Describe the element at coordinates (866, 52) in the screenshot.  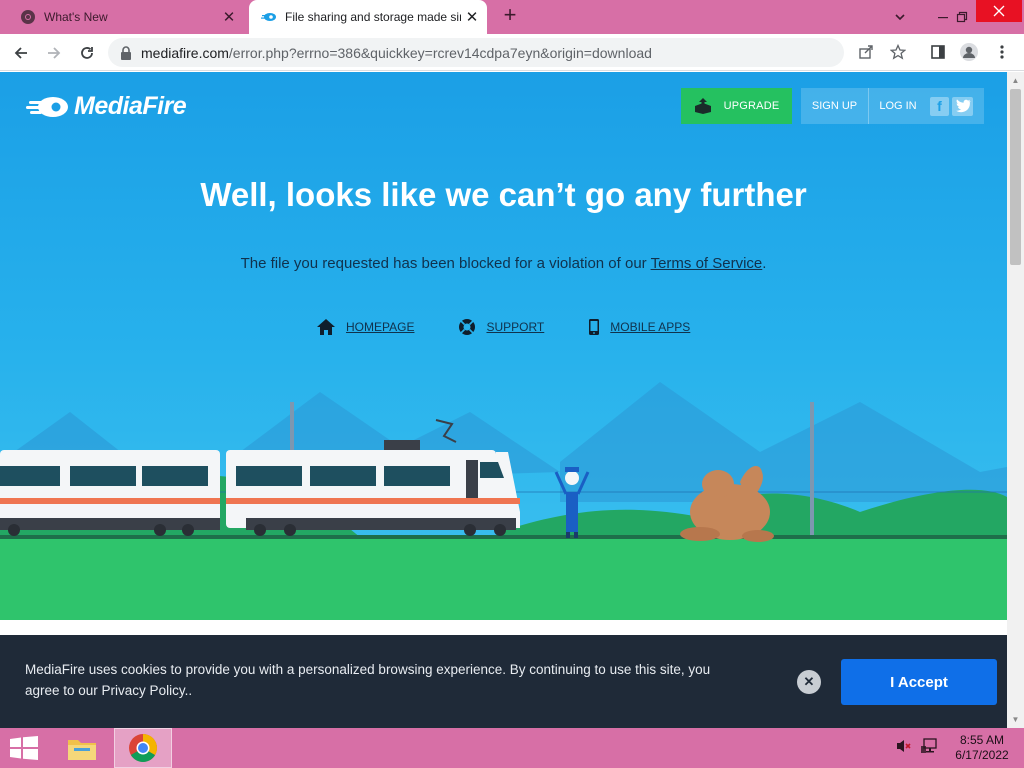
I see `share-icon` at that location.